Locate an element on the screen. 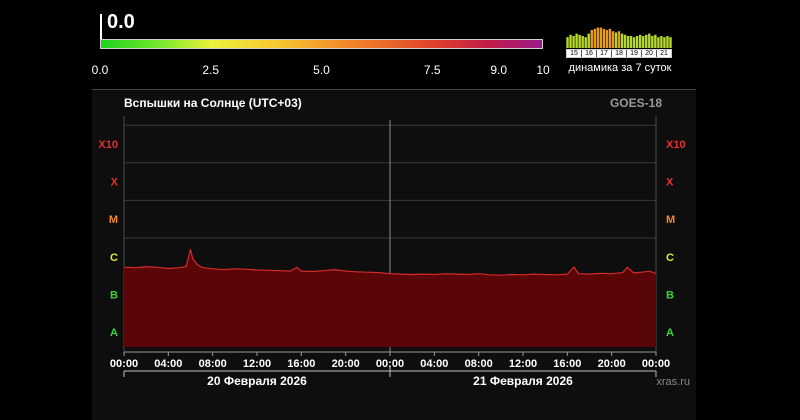 Image resolution: width=800 pixels, height=420 pixels. weekly-day-label: 18 is located at coordinates (619, 53).